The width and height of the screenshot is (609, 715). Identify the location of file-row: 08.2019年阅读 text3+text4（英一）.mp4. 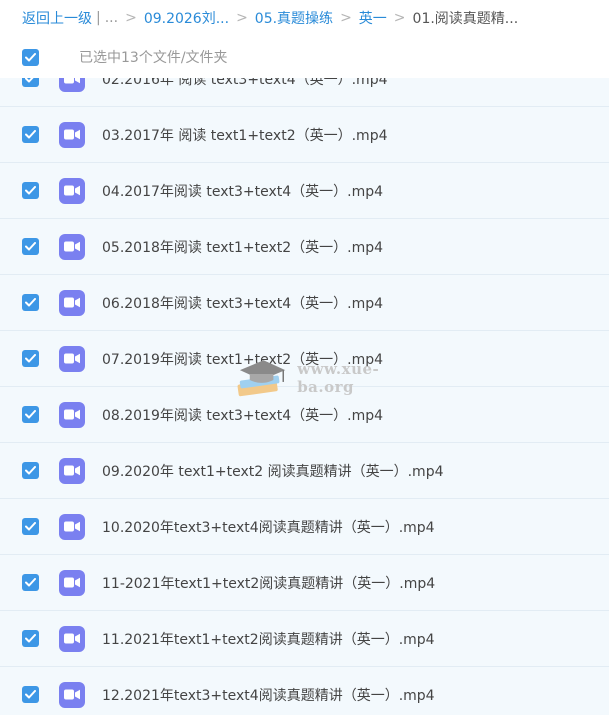
(304, 415).